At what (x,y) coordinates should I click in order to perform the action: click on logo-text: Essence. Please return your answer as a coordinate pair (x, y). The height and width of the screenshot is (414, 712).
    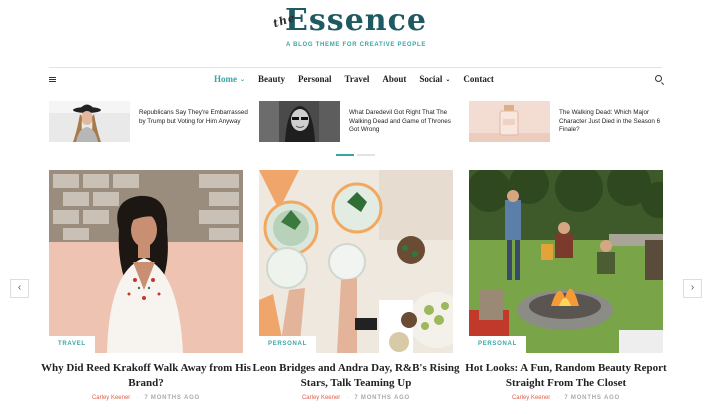
    Looking at the image, I should click on (356, 20).